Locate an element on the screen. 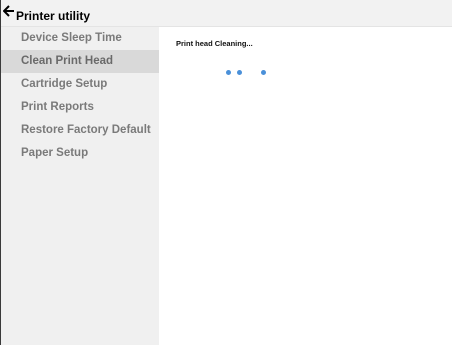 Image resolution: width=452 pixels, height=345 pixels. sidebar-item-paper-setup: Paper Setup is located at coordinates (80, 153).